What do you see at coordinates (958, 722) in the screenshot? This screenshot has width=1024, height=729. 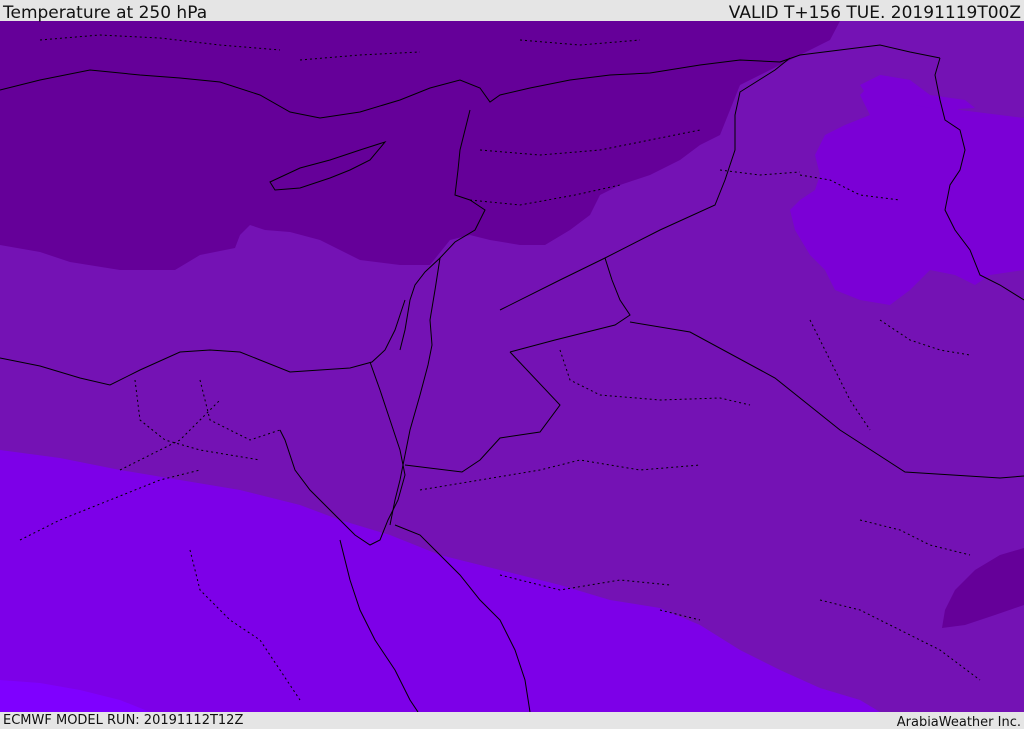 I see `credit-label: ArabiaWeather Inc.` at bounding box center [958, 722].